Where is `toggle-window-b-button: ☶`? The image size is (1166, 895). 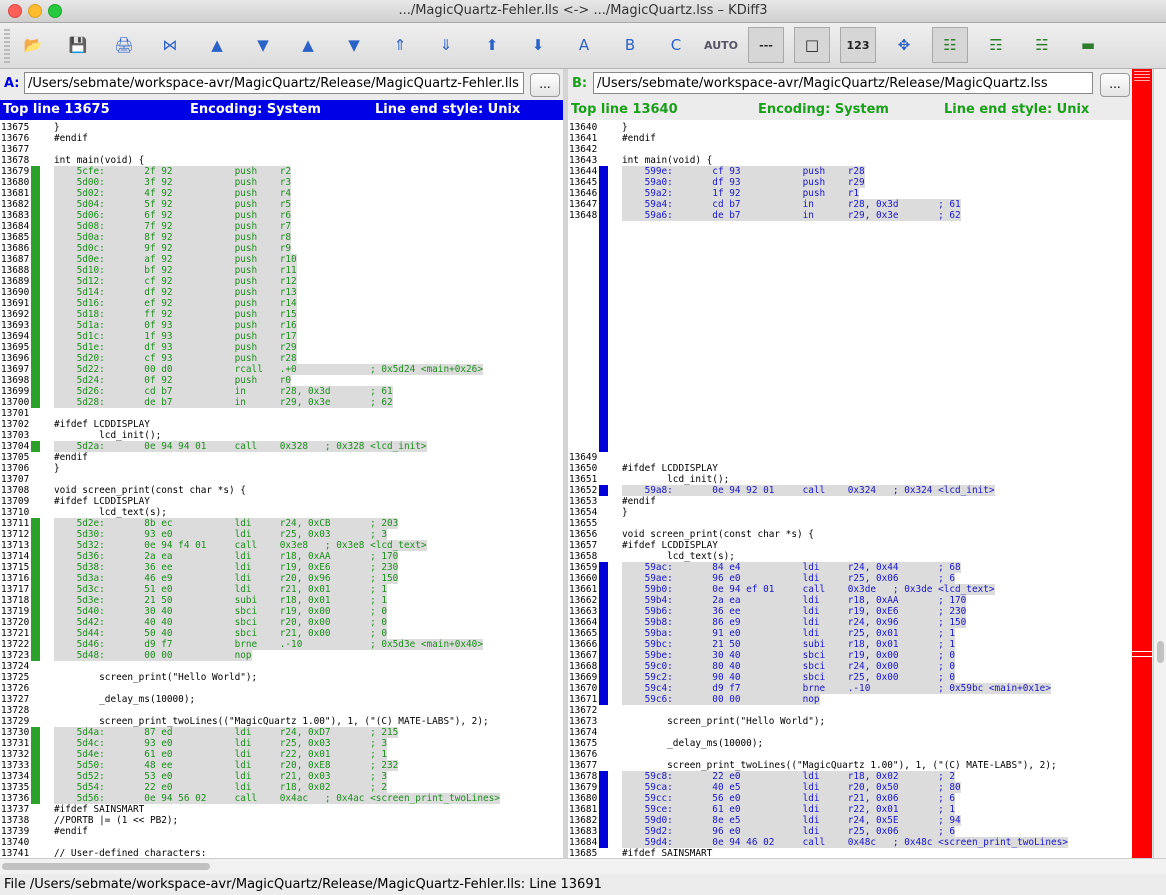
toggle-window-b-button: ☶ is located at coordinates (996, 45).